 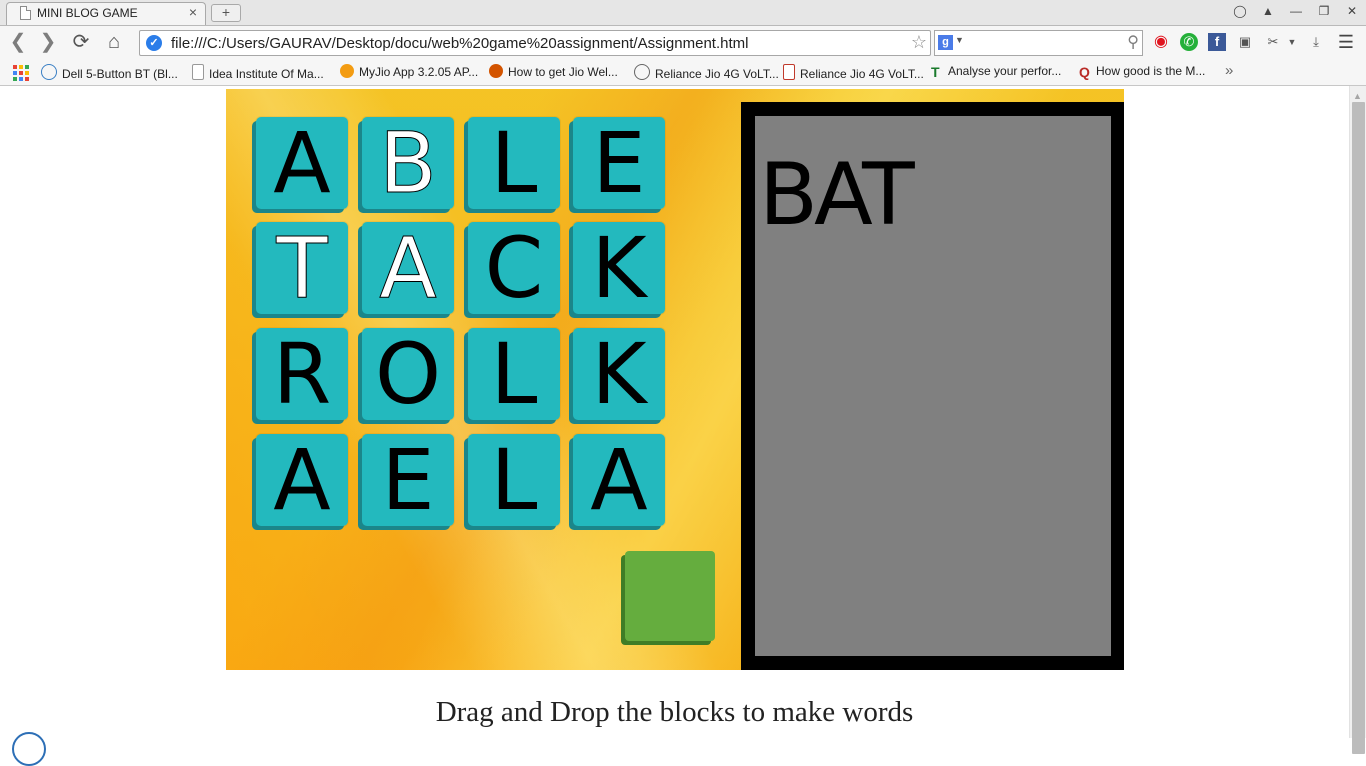 I want to click on home-button: ⌂, so click(x=114, y=42).